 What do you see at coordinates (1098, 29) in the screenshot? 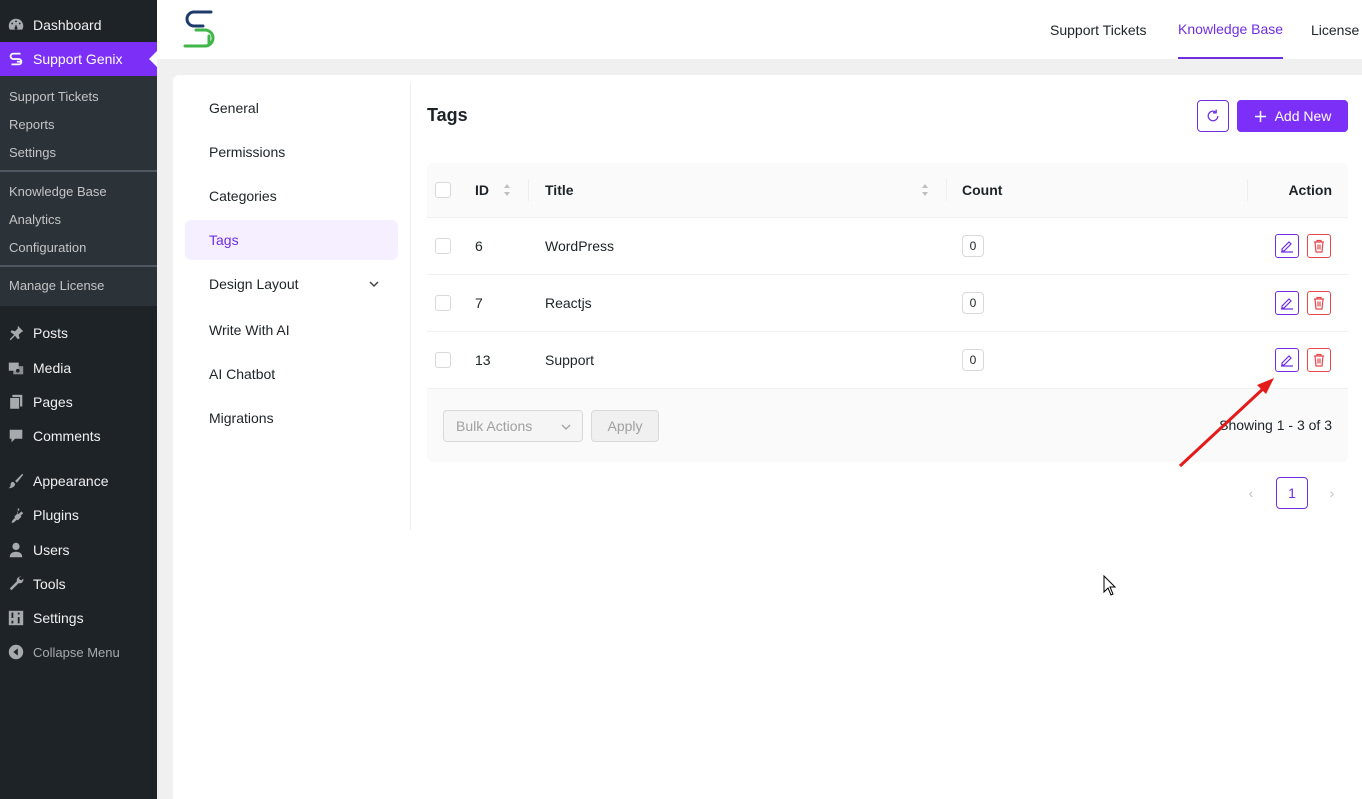
I see `topnav-support-tickets: Support Tickets` at bounding box center [1098, 29].